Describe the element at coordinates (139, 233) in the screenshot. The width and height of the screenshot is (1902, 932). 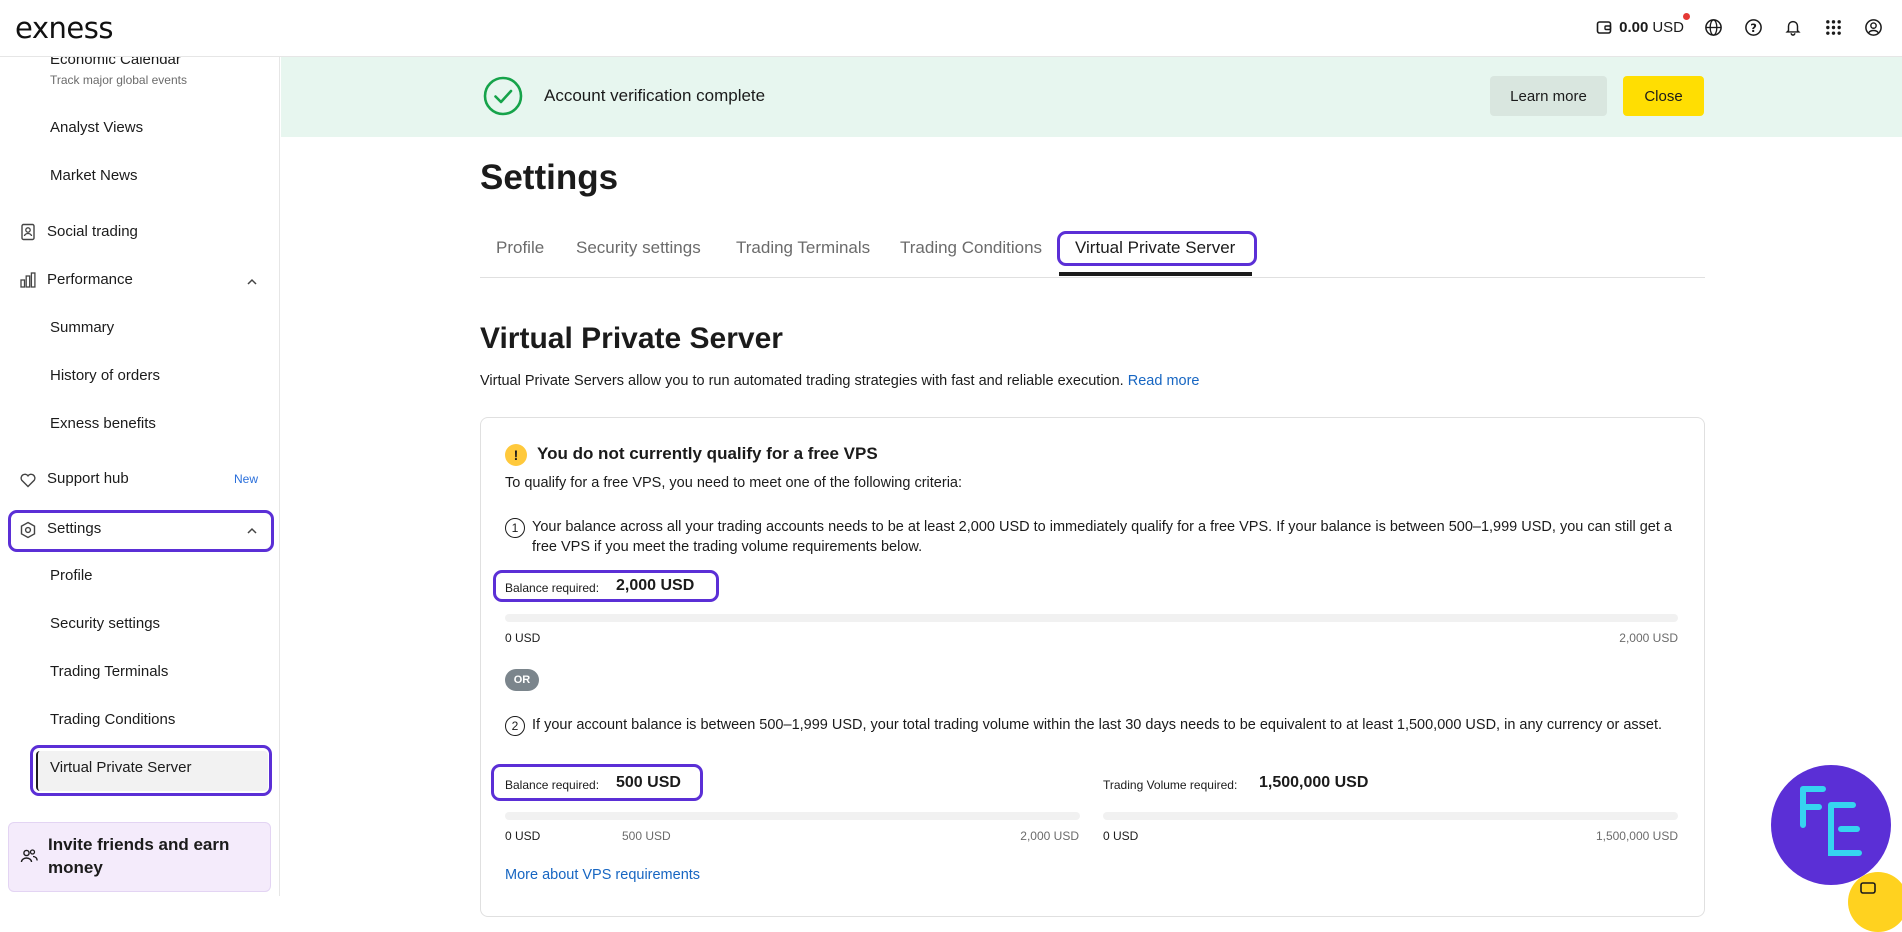
I see `sidebar-item-social-trading: Social trading` at that location.